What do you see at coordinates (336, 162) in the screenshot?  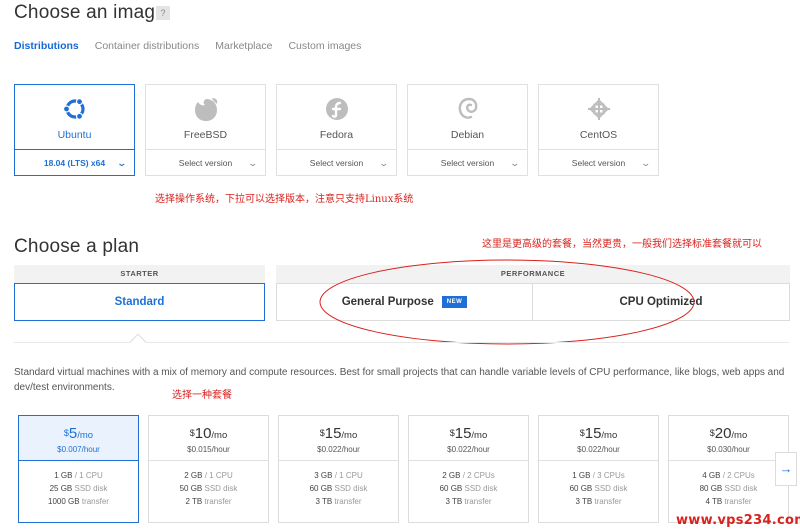 I see `version-select-fedora: Select version ⌄` at bounding box center [336, 162].